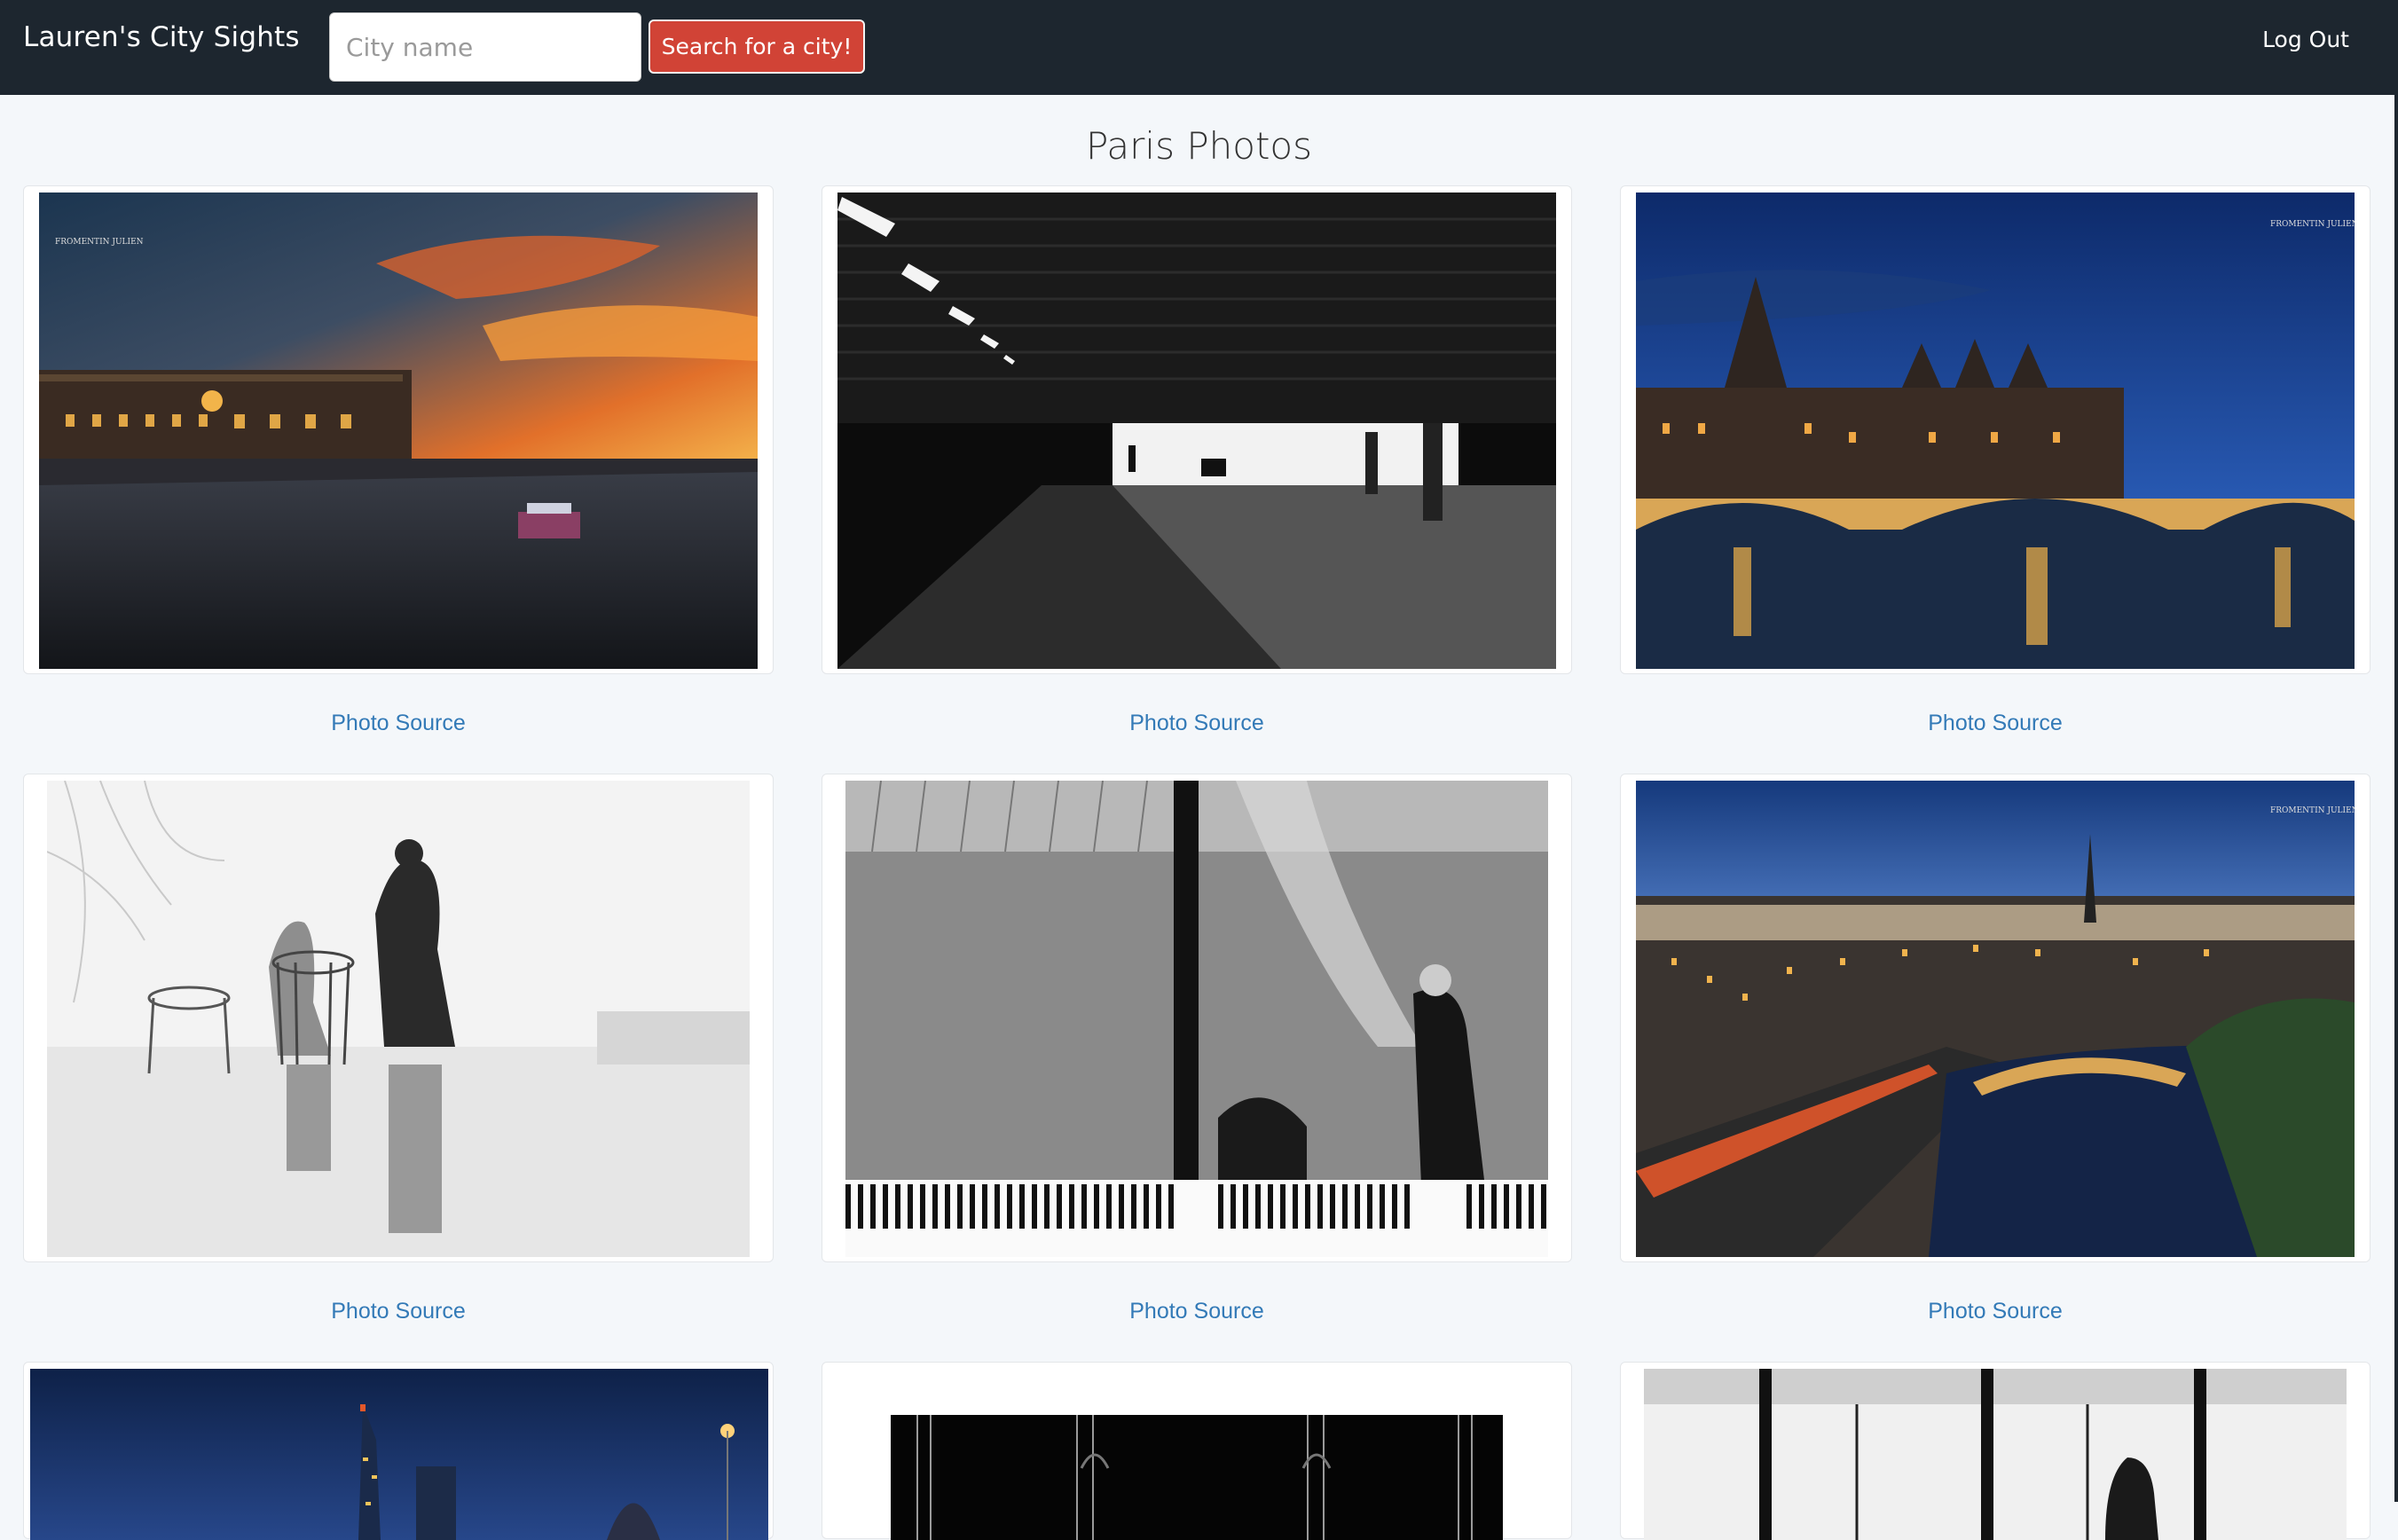  I want to click on photo-man-curtain, so click(1196, 1019).